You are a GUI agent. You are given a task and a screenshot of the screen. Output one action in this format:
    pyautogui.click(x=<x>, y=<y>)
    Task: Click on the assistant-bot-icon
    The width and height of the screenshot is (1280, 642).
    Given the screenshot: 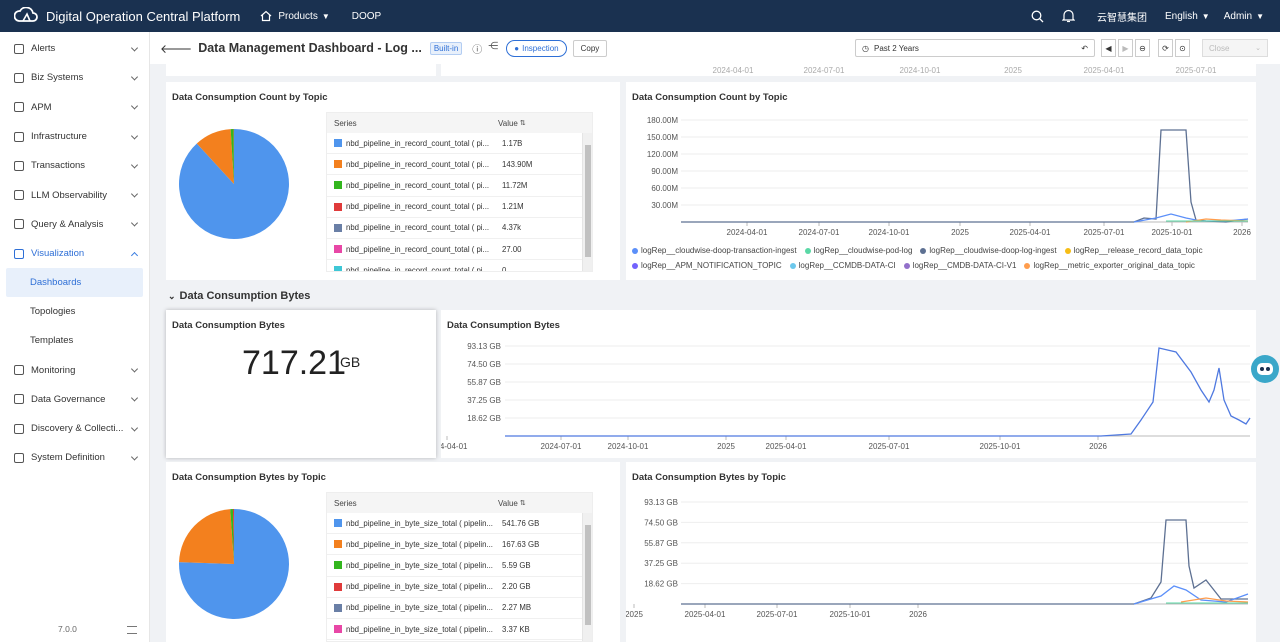 What is the action you would take?
    pyautogui.click(x=1265, y=369)
    